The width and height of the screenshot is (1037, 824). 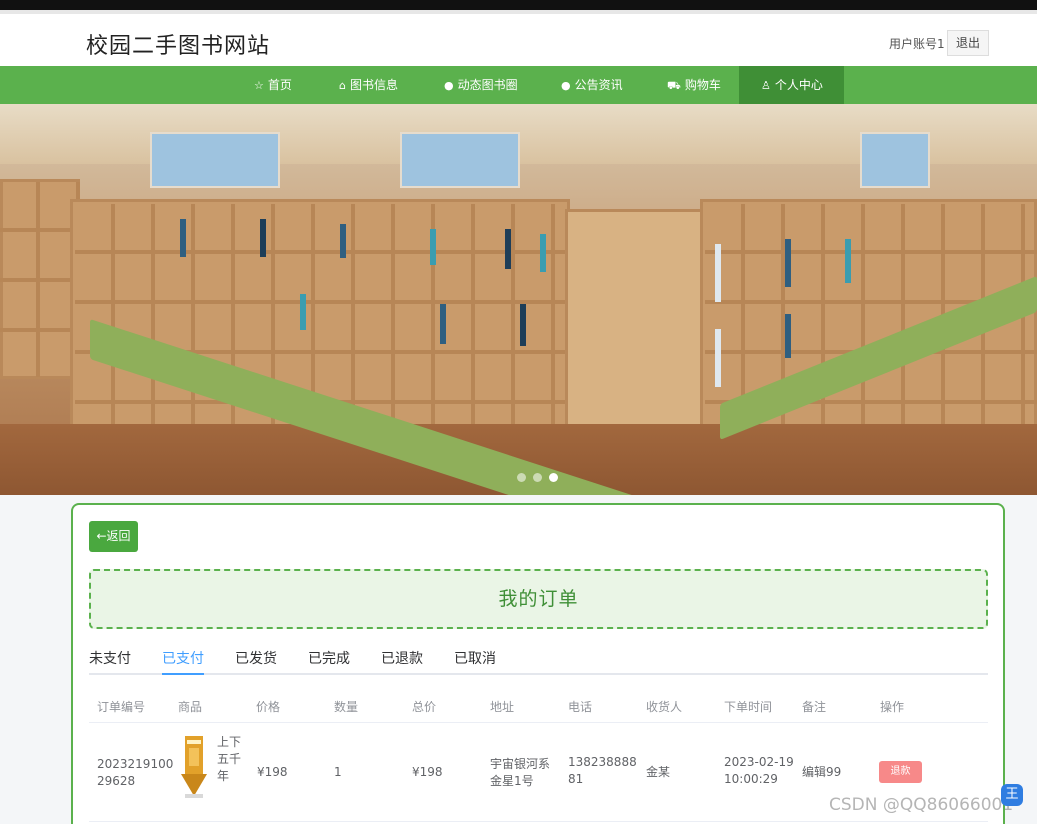 What do you see at coordinates (424, 707) in the screenshot?
I see `column-header: 总价` at bounding box center [424, 707].